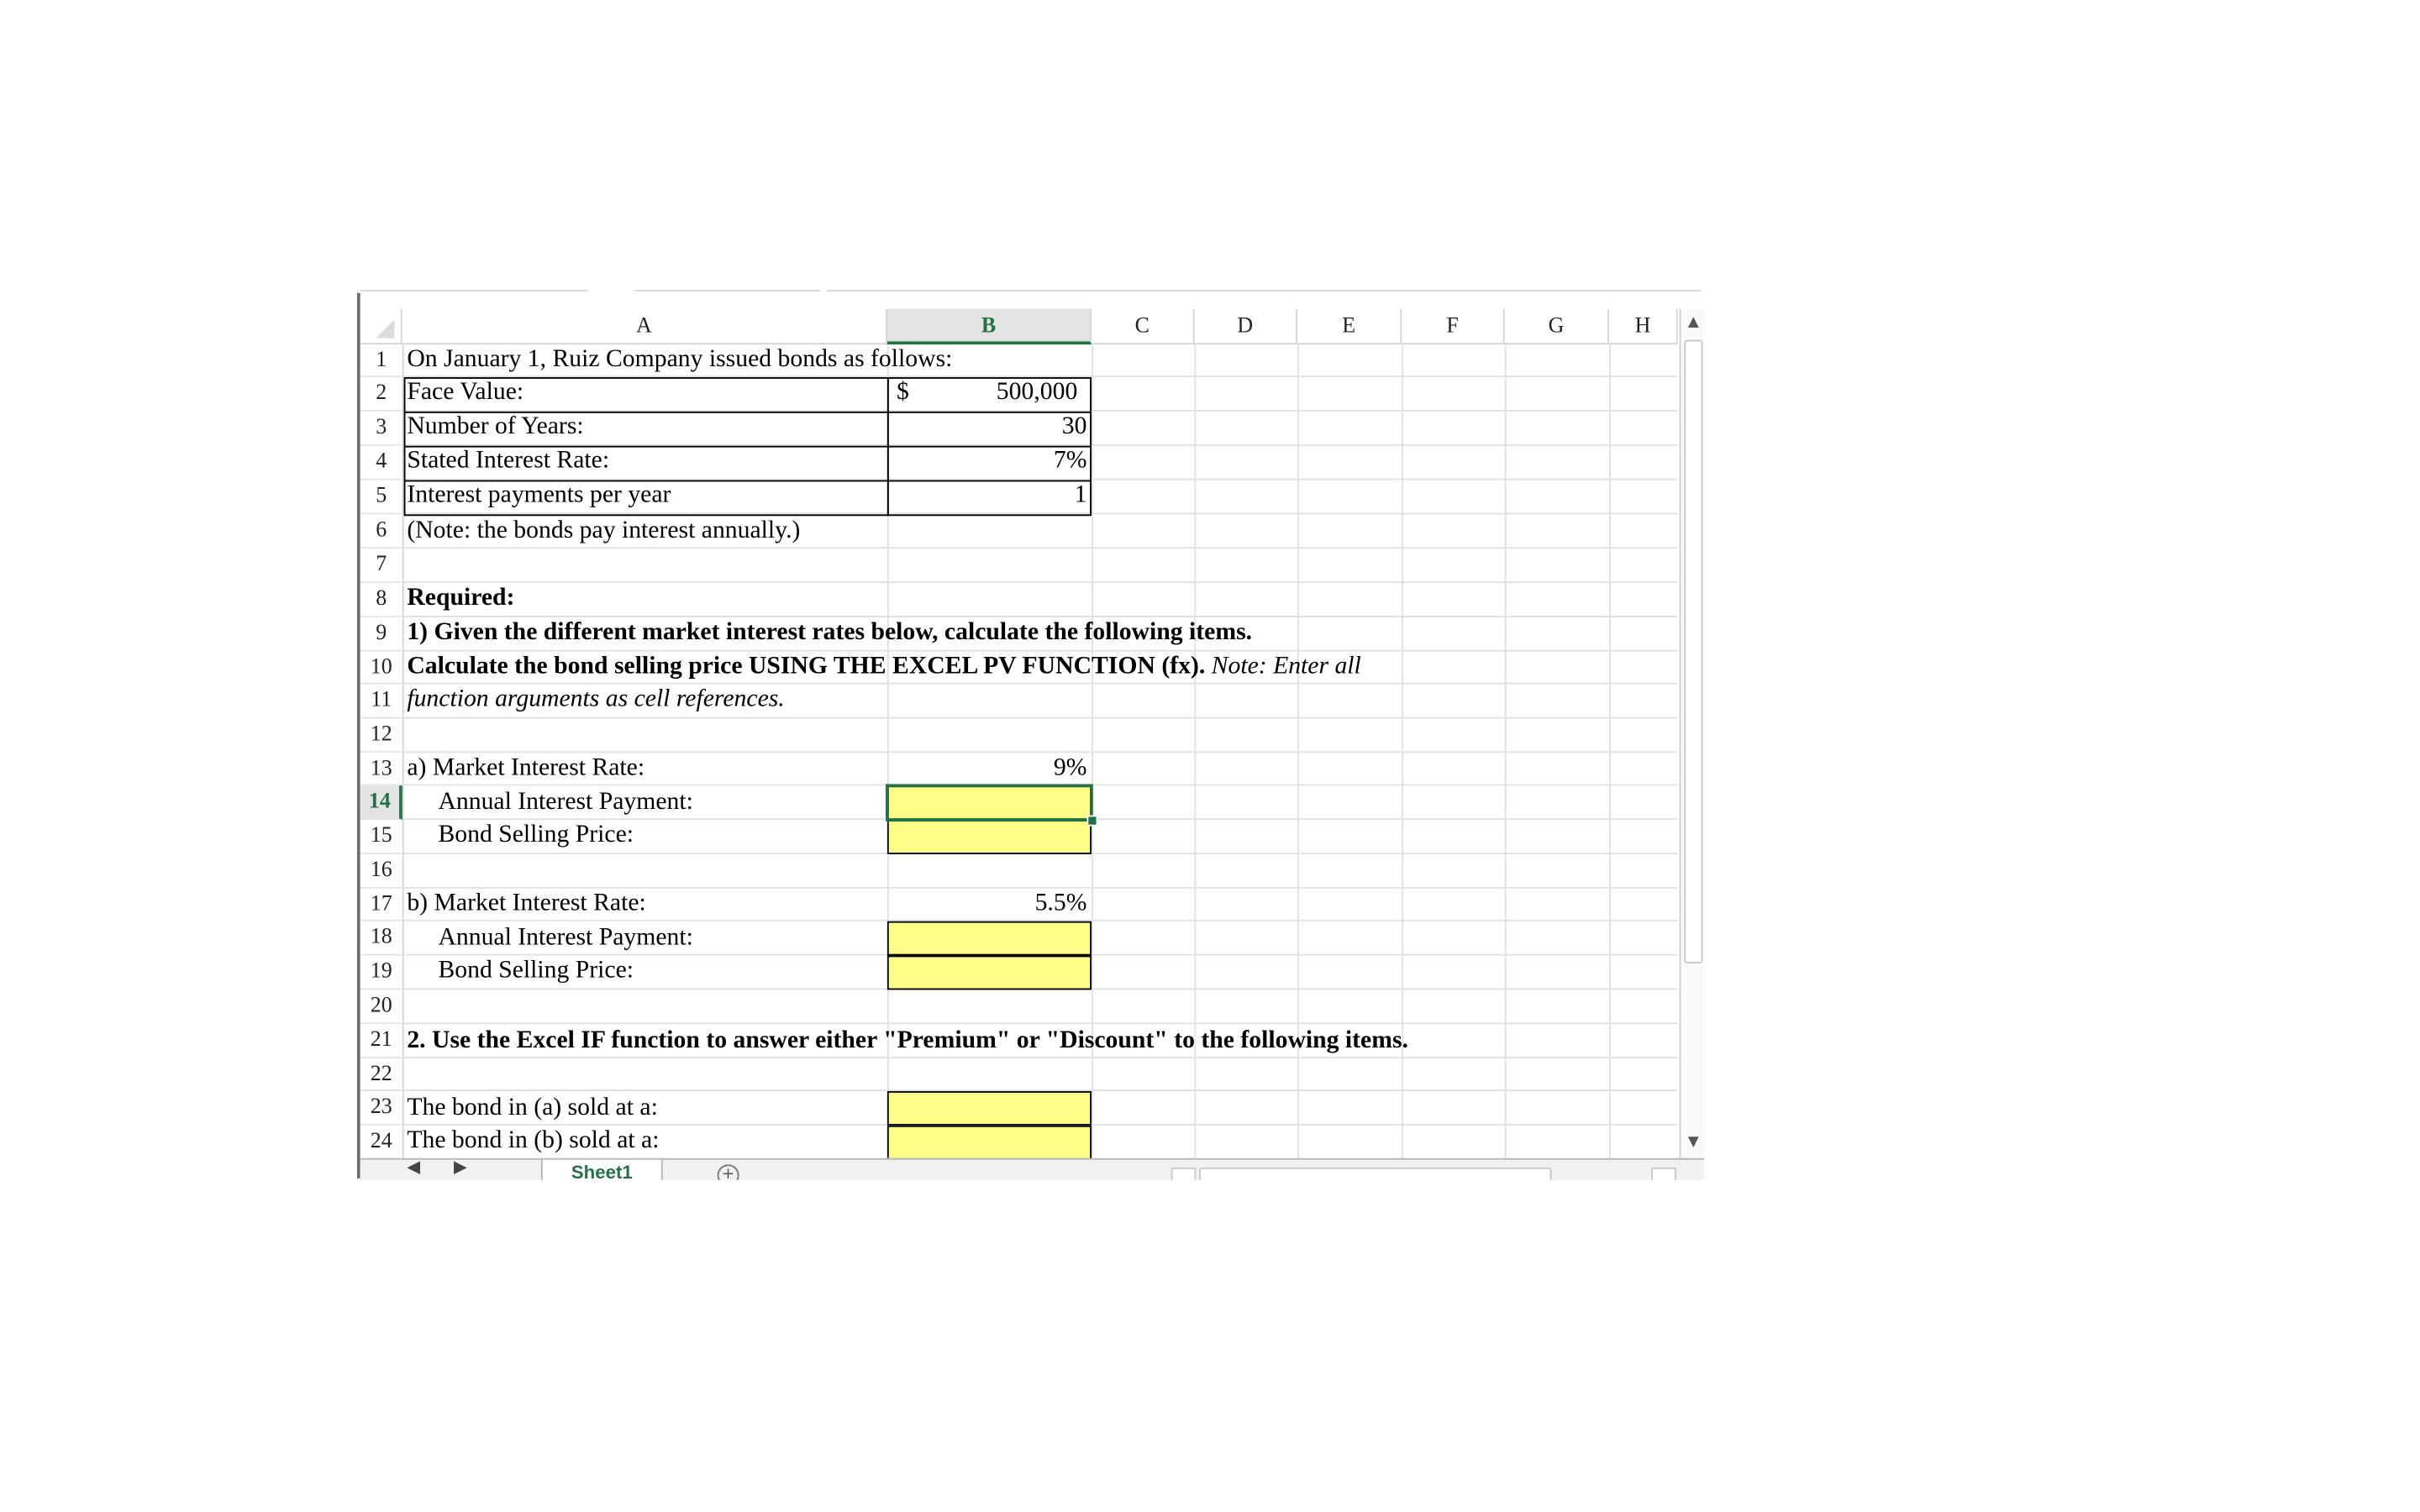 This screenshot has height=1512, width=2420. I want to click on input-cell-b18, so click(989, 938).